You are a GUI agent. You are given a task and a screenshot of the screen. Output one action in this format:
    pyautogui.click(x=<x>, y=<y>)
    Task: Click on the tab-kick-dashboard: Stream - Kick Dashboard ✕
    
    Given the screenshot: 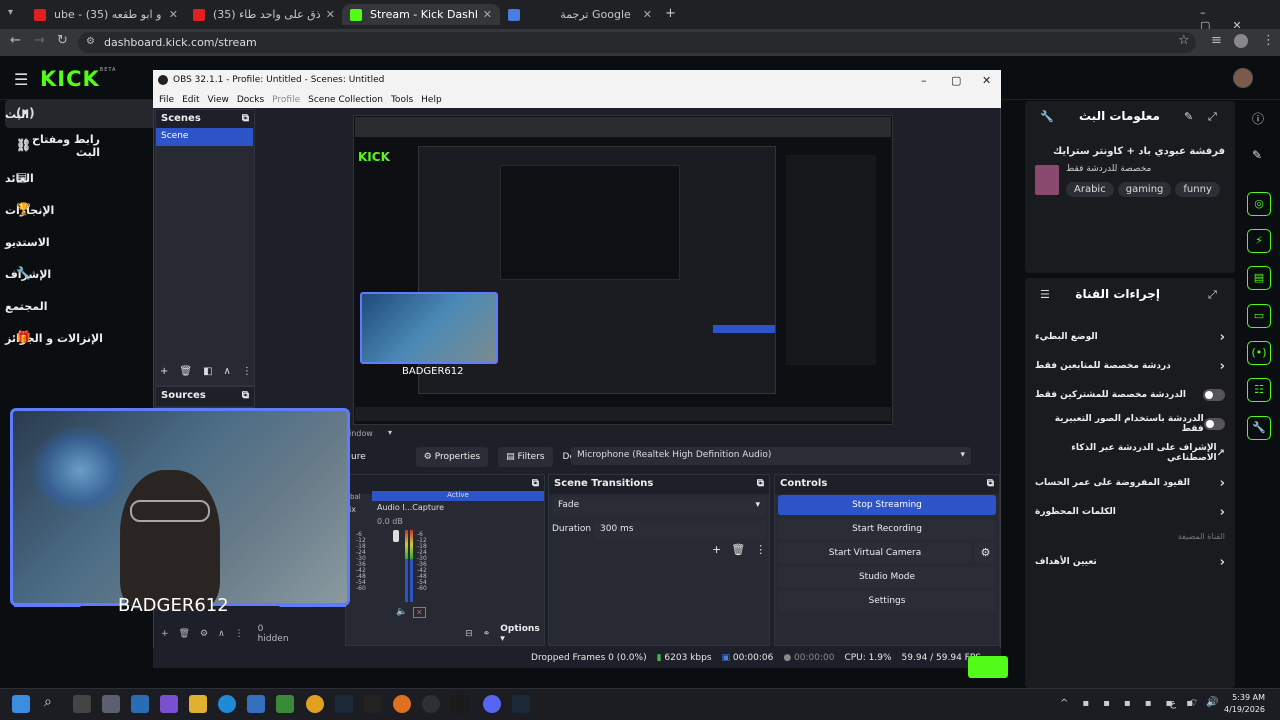 What is the action you would take?
    pyautogui.click(x=421, y=14)
    